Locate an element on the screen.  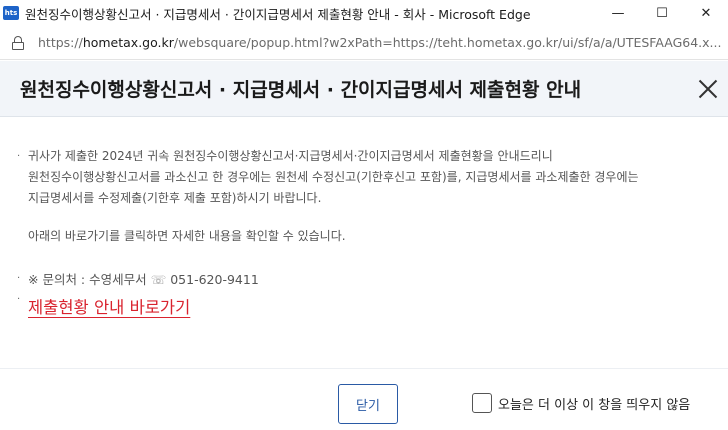
window-controls: — ☐ ✕ is located at coordinates (662, 13).